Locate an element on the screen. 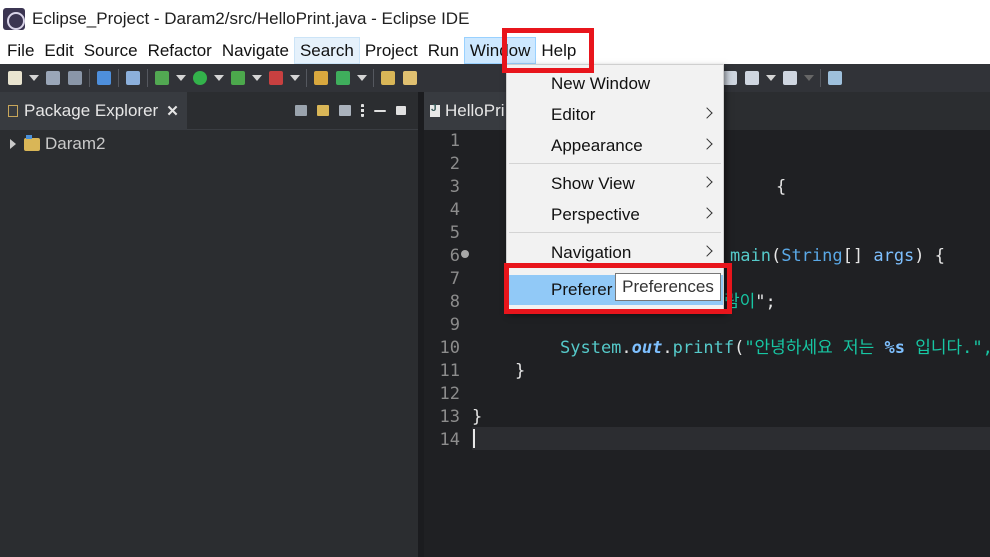 This screenshot has width=990, height=557. forward-icon is located at coordinates (790, 78).